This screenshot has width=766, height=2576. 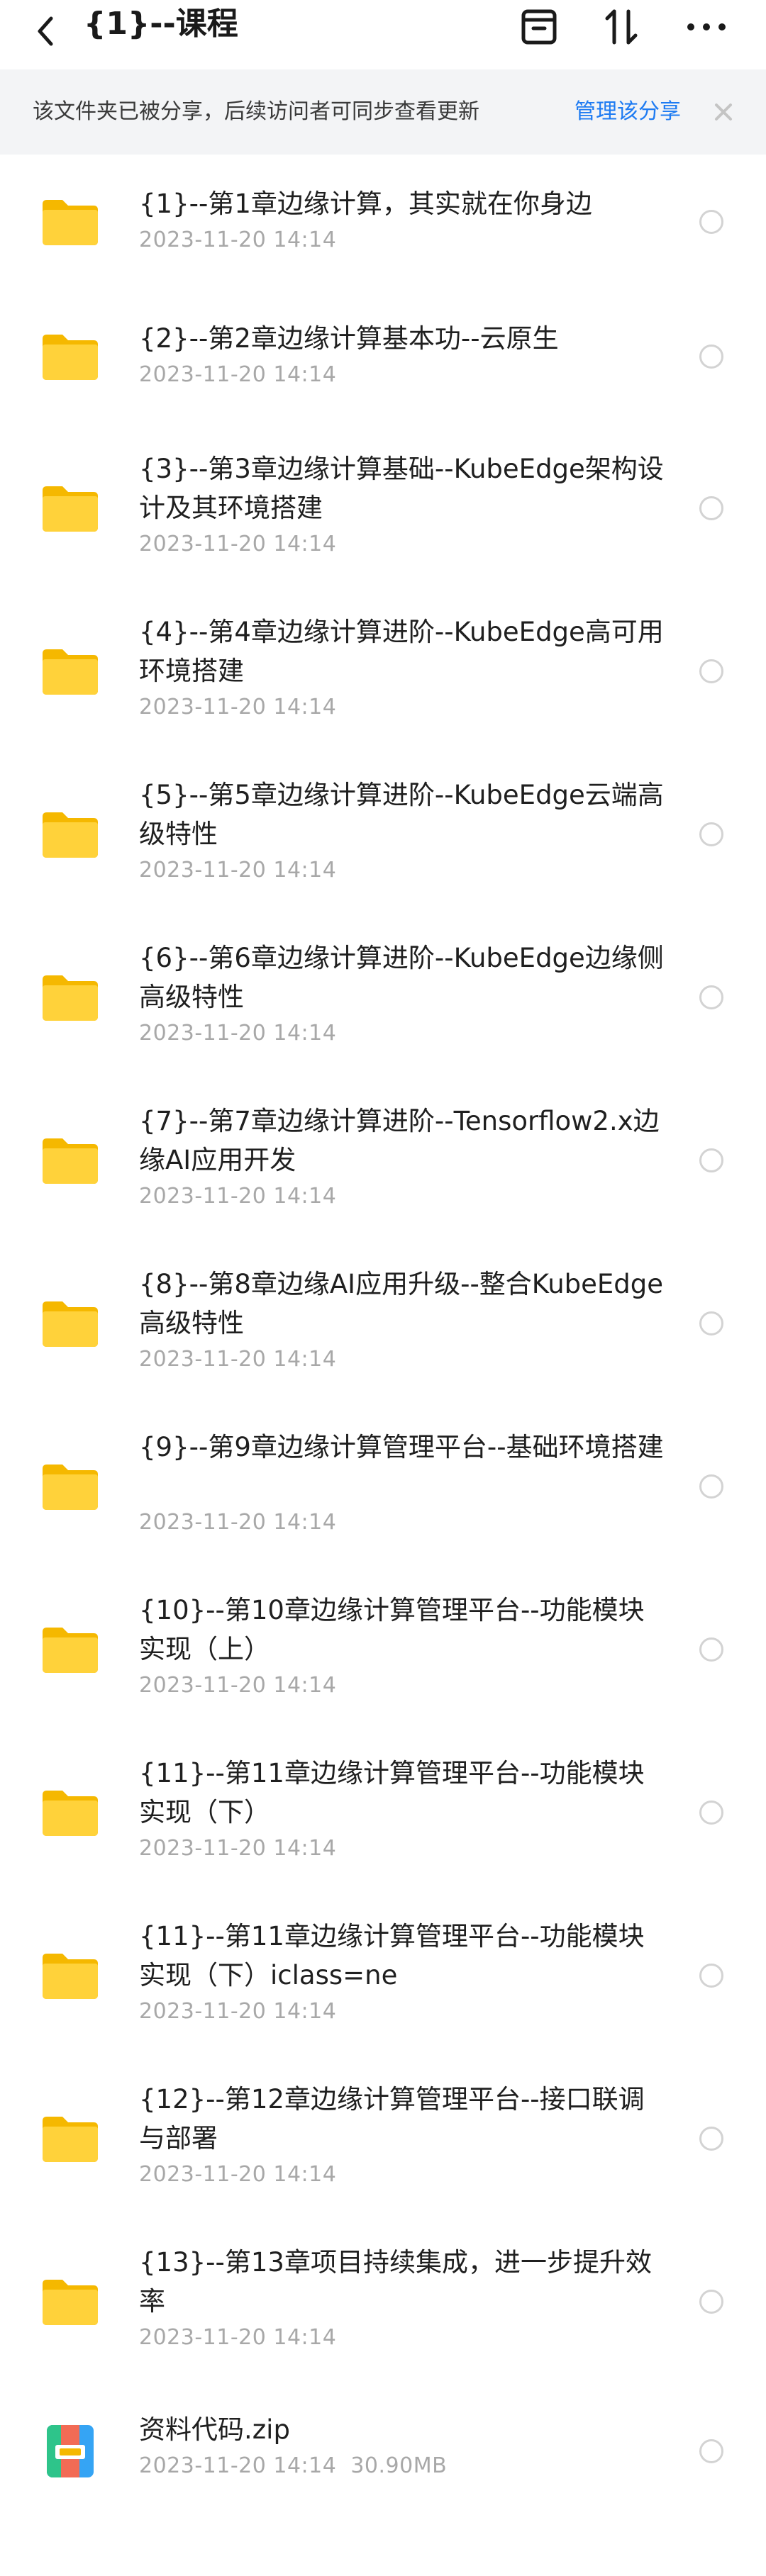 What do you see at coordinates (723, 112) in the screenshot?
I see `close-icon` at bounding box center [723, 112].